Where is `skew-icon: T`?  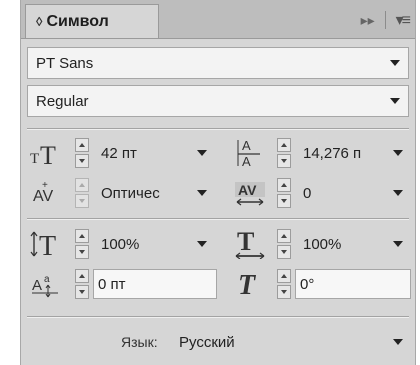 skew-icon: T is located at coordinates (251, 284).